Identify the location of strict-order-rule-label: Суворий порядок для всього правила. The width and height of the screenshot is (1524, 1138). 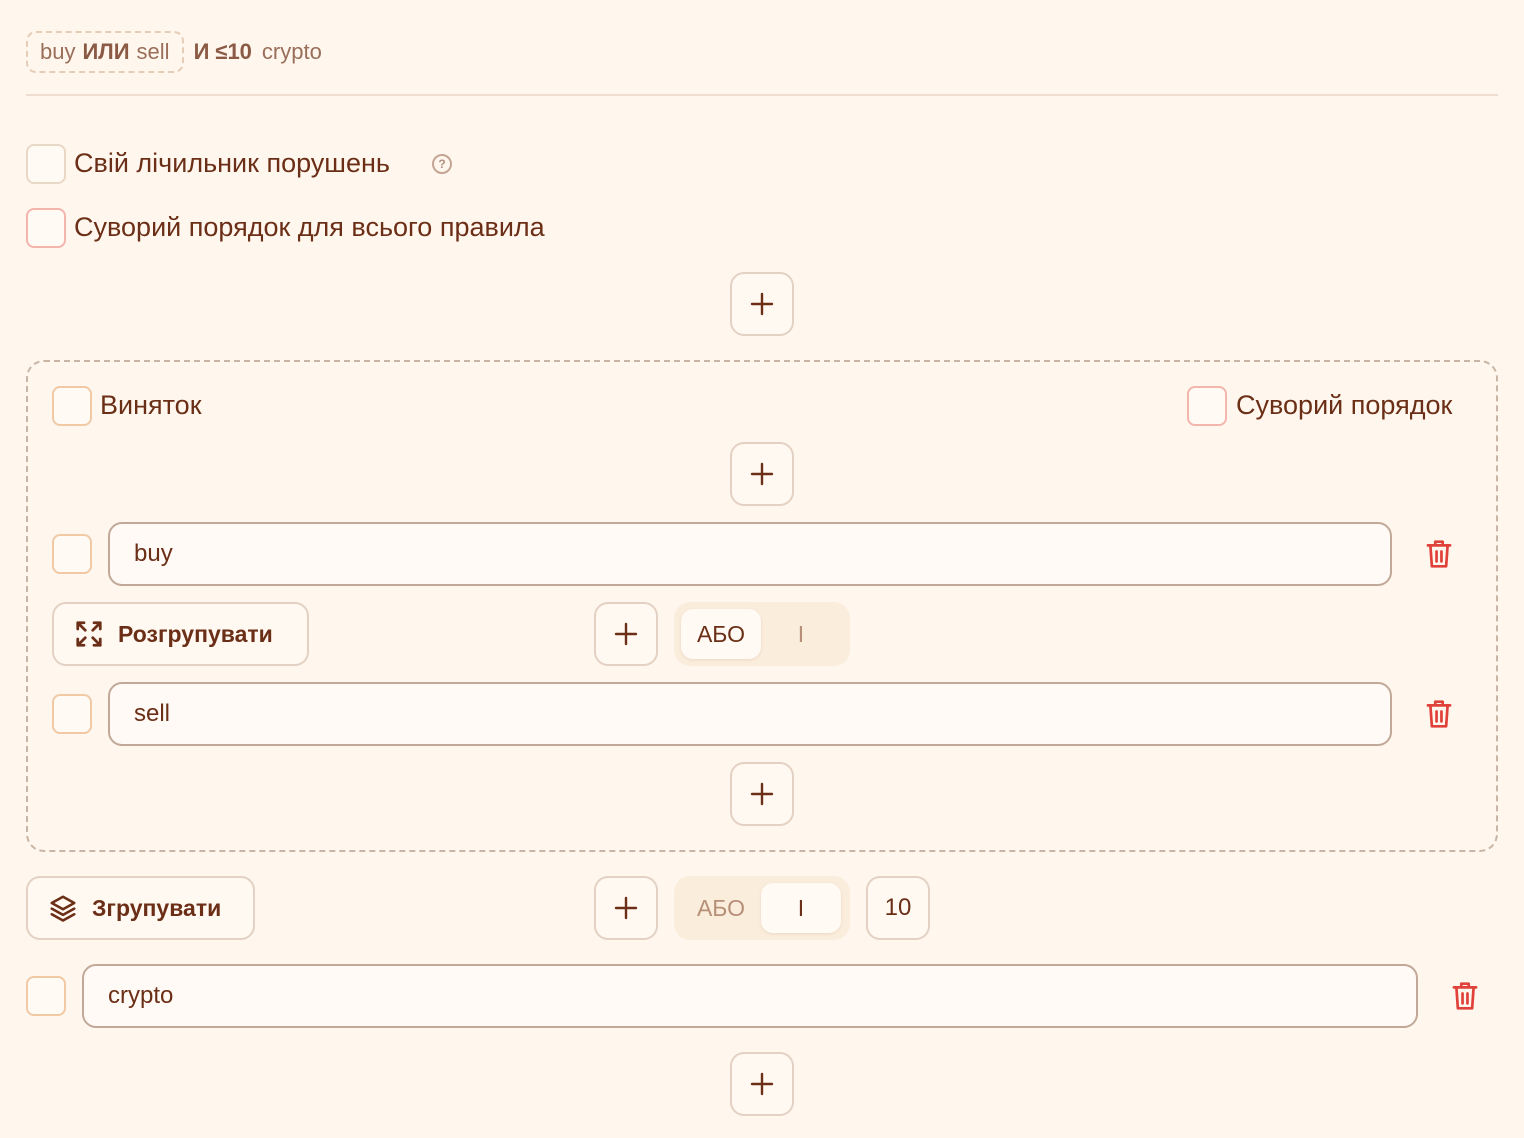
(309, 227).